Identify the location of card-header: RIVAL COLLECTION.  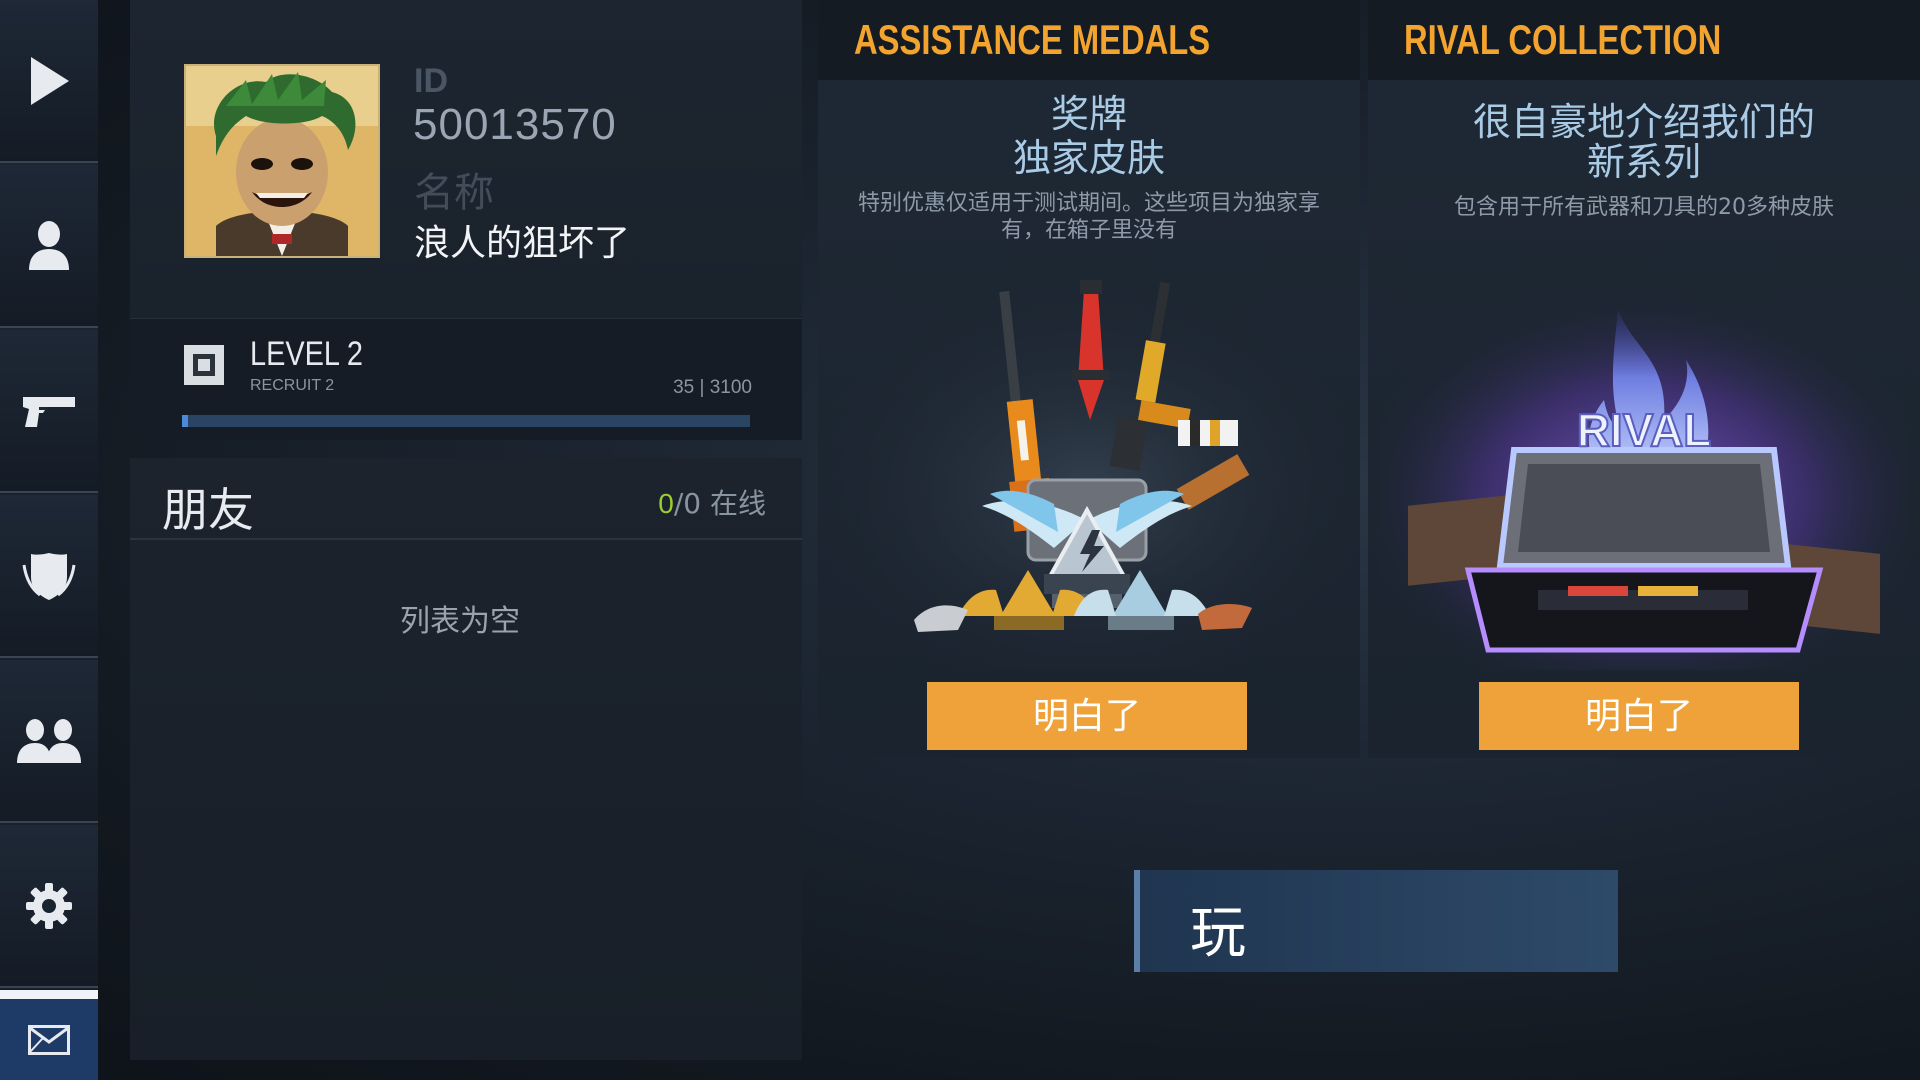
(1644, 40).